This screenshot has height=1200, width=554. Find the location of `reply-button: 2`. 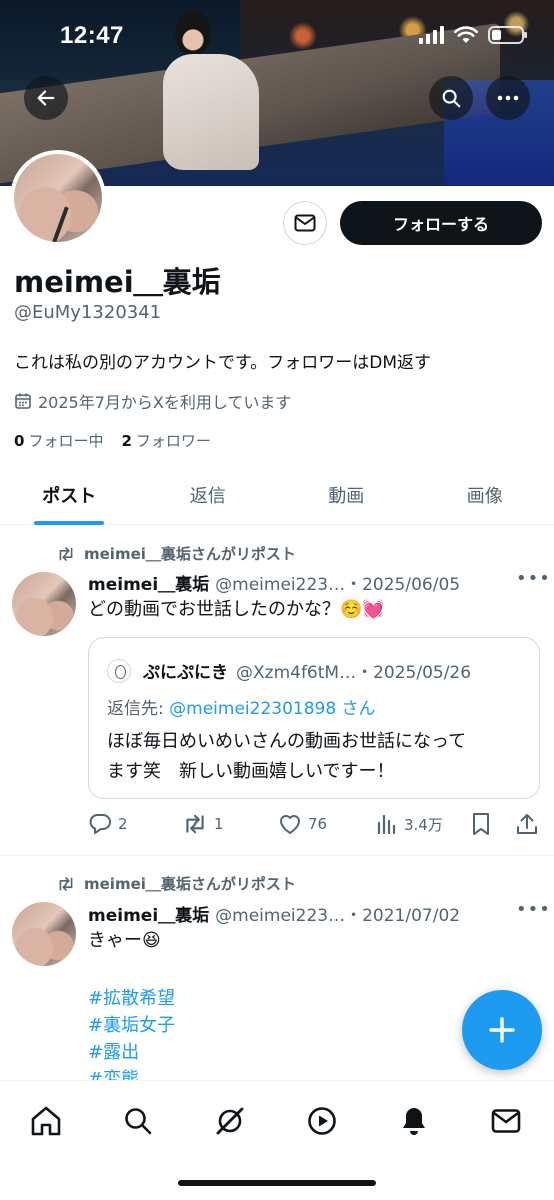

reply-button: 2 is located at coordinates (108, 824).